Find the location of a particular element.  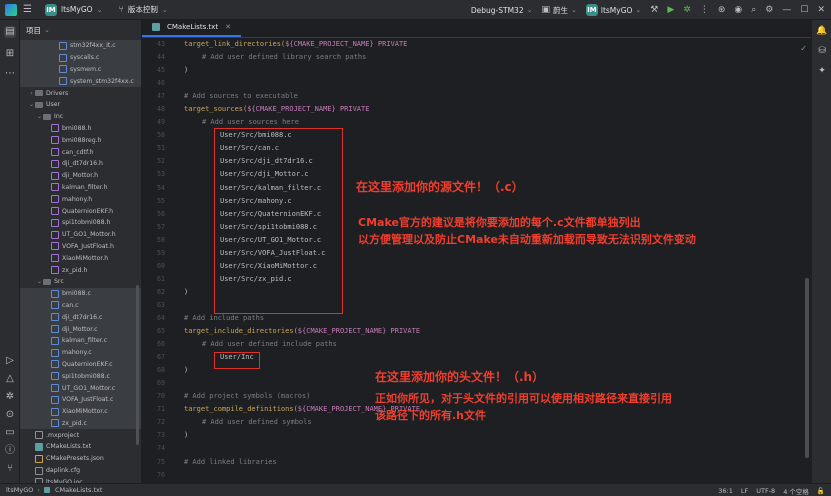

tree-item-label: UT_GO1_Mottor.c is located at coordinates (89, 388).